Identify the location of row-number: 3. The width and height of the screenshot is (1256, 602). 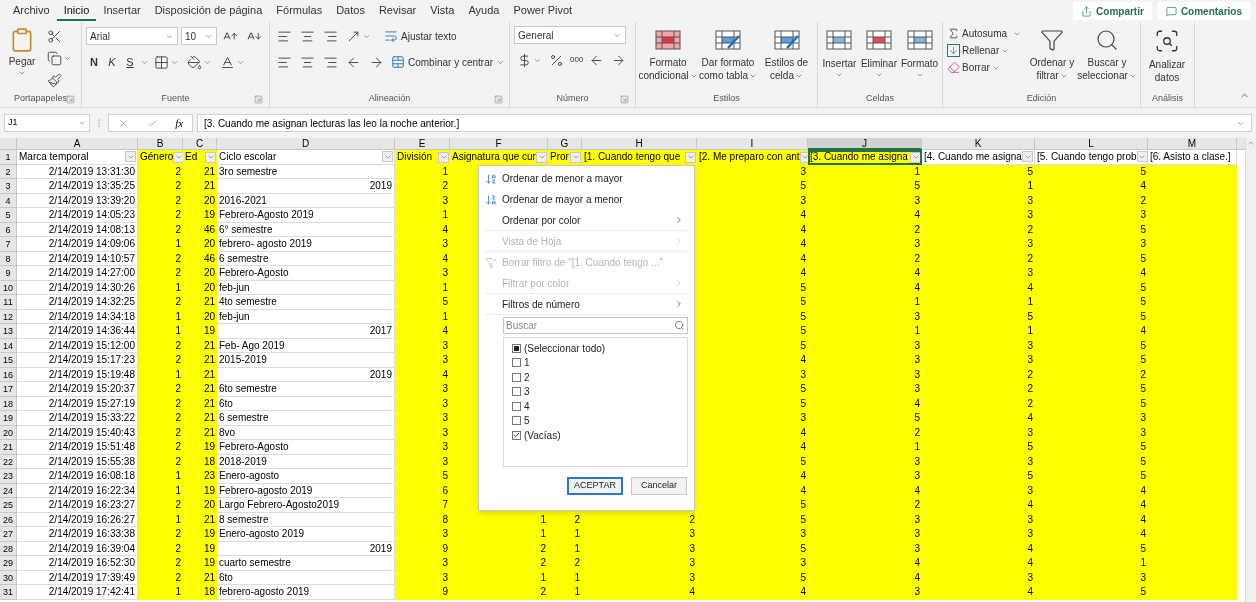
(8, 186).